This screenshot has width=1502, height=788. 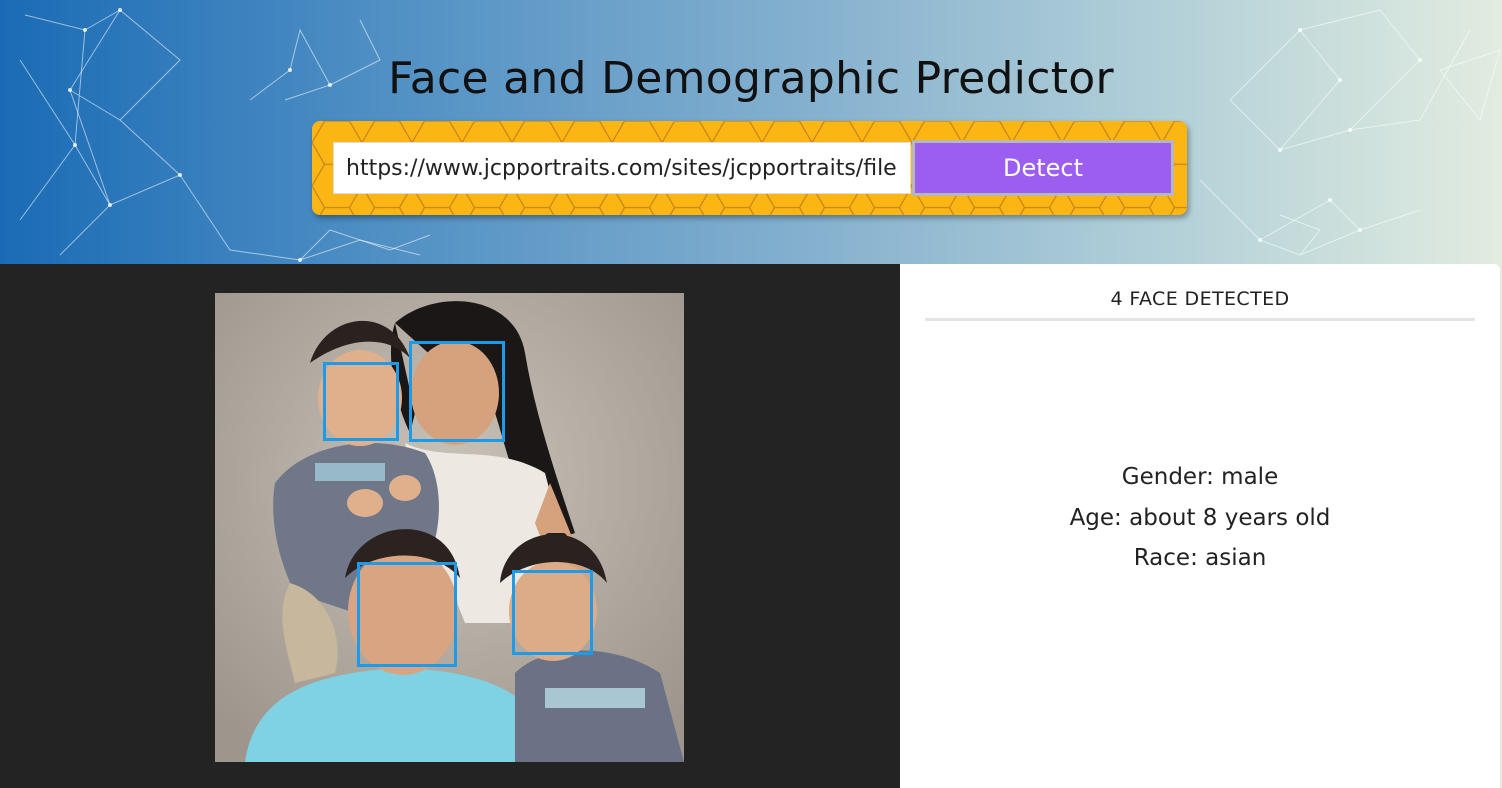 I want to click on detect-button: Detect, so click(x=1043, y=168).